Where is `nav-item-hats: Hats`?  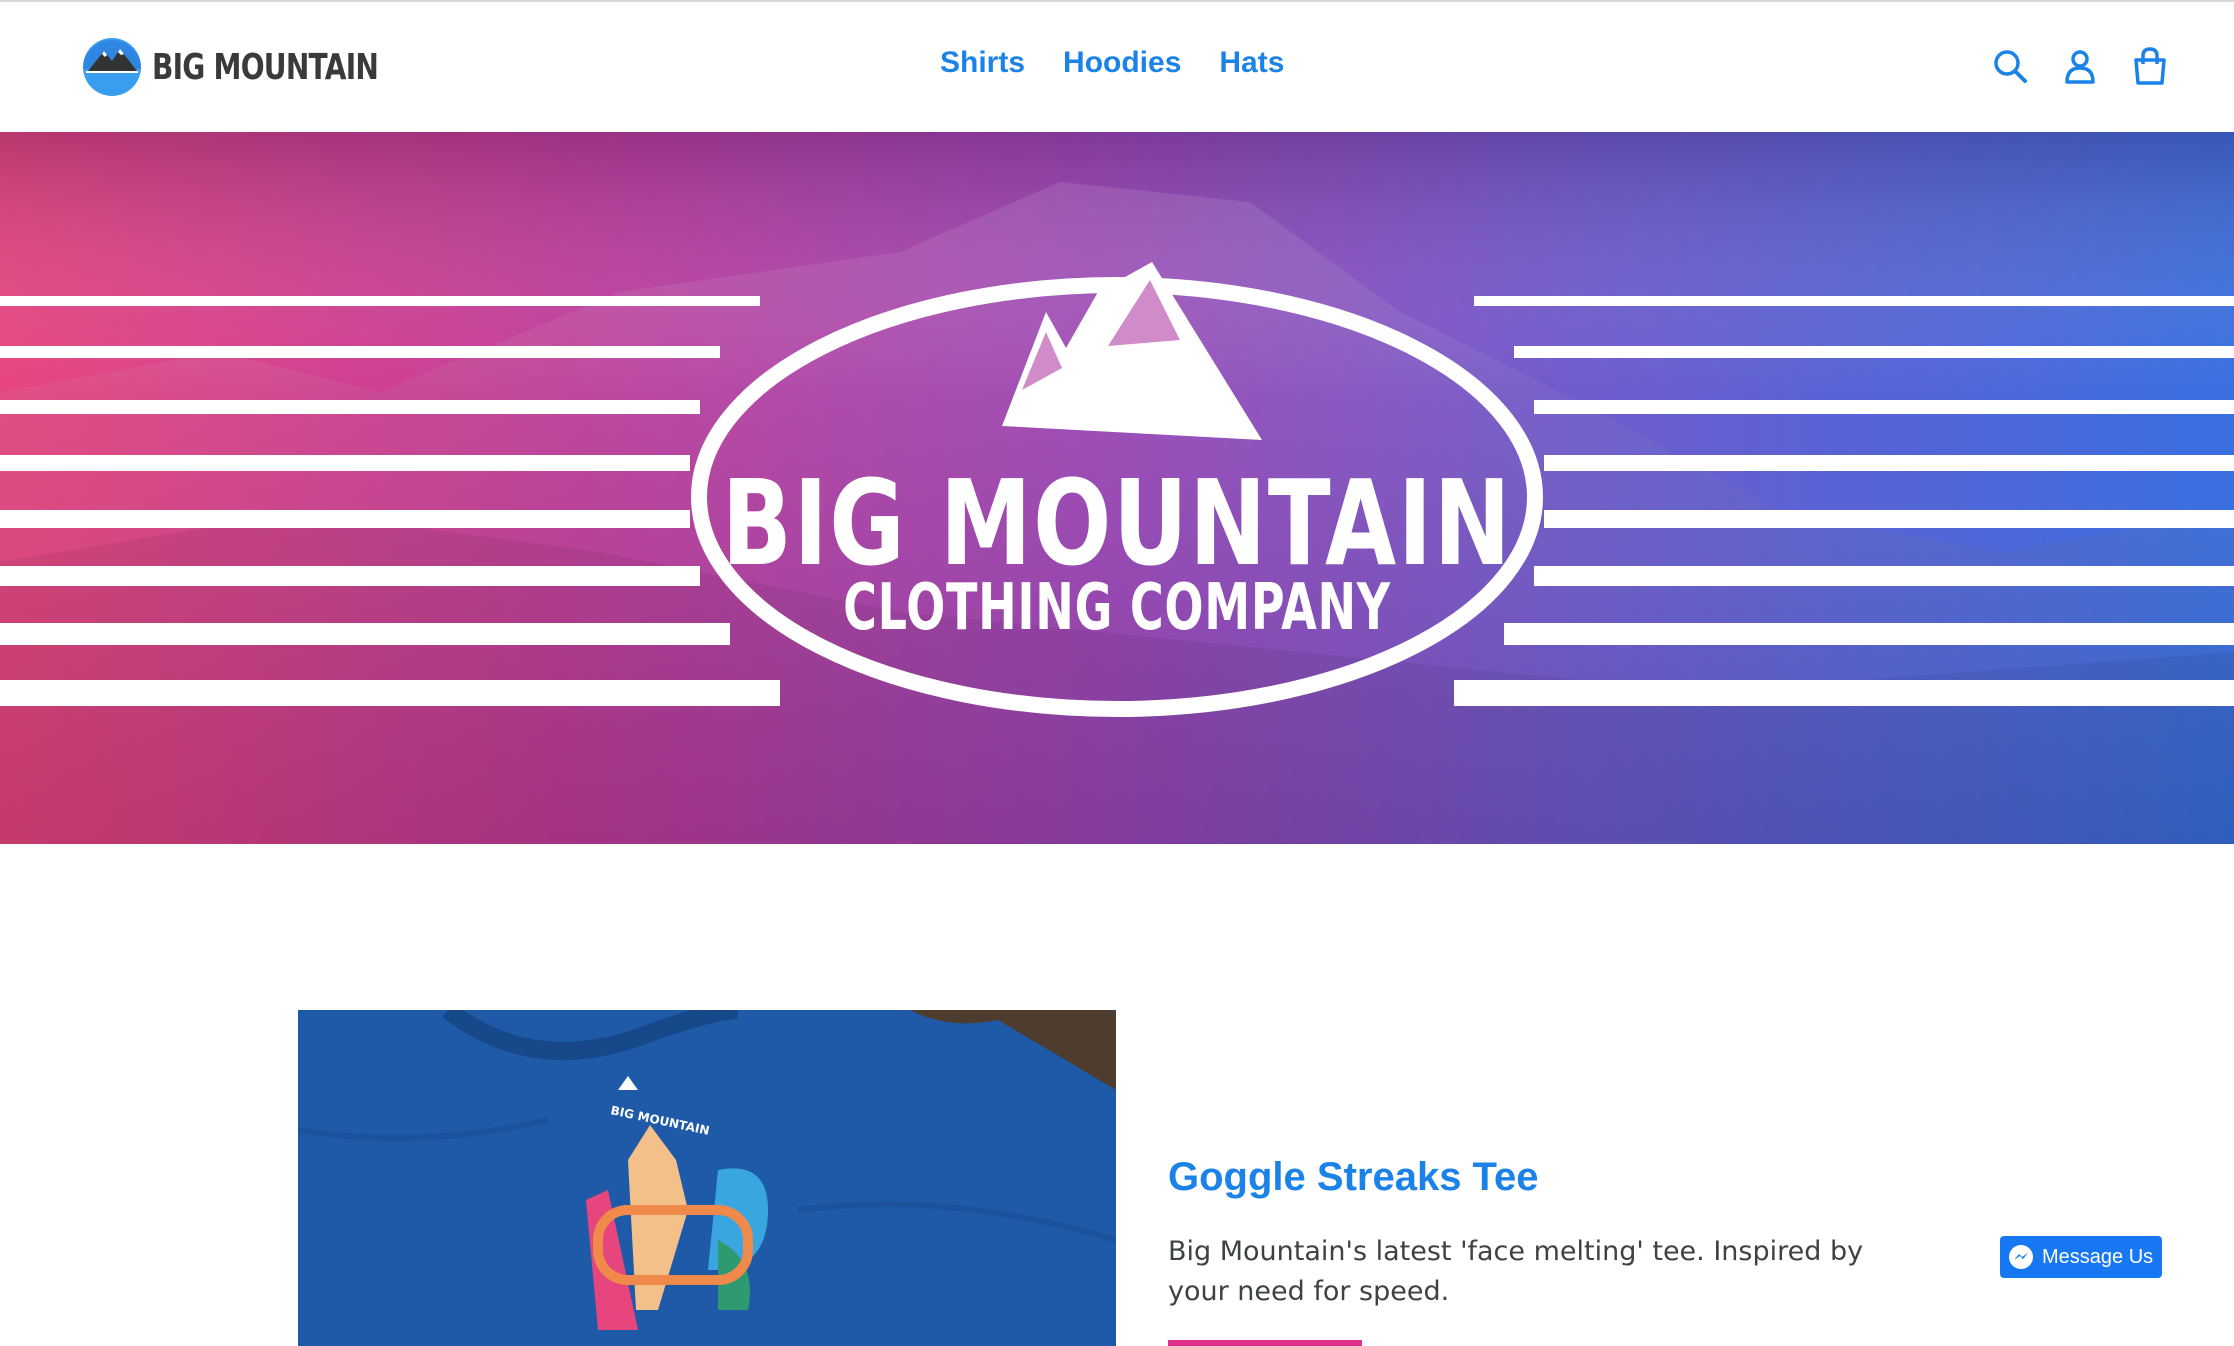 nav-item-hats: Hats is located at coordinates (1251, 63).